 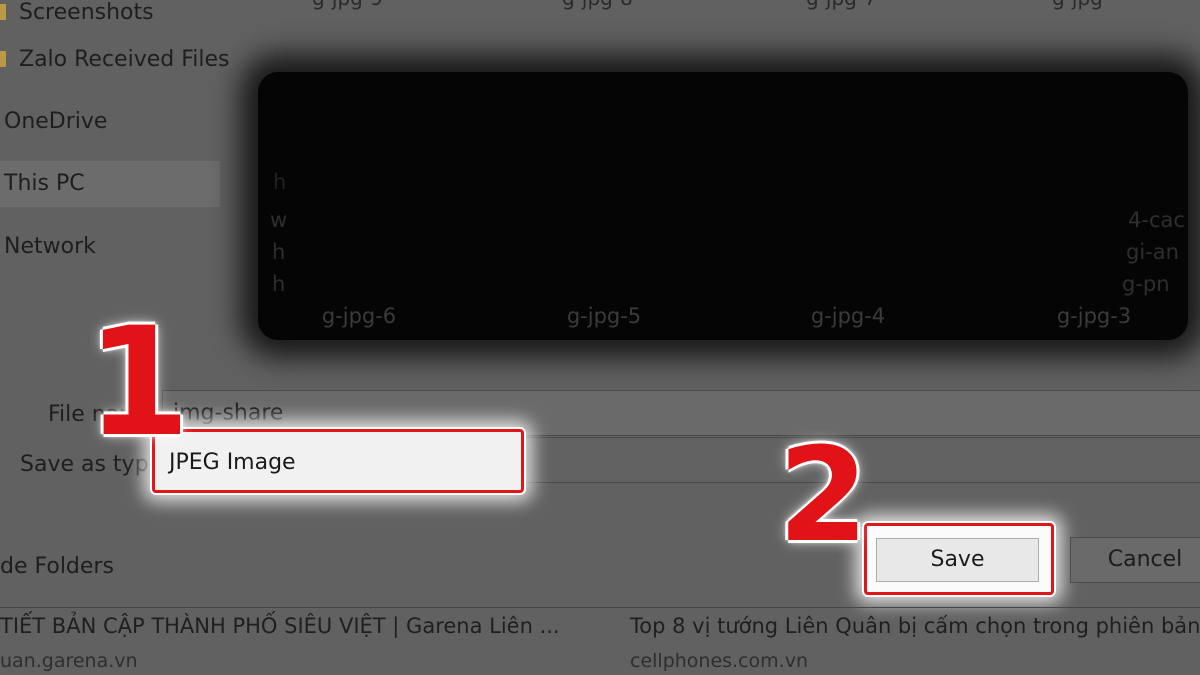 I want to click on file-label: g-jpg-6, so click(x=359, y=316).